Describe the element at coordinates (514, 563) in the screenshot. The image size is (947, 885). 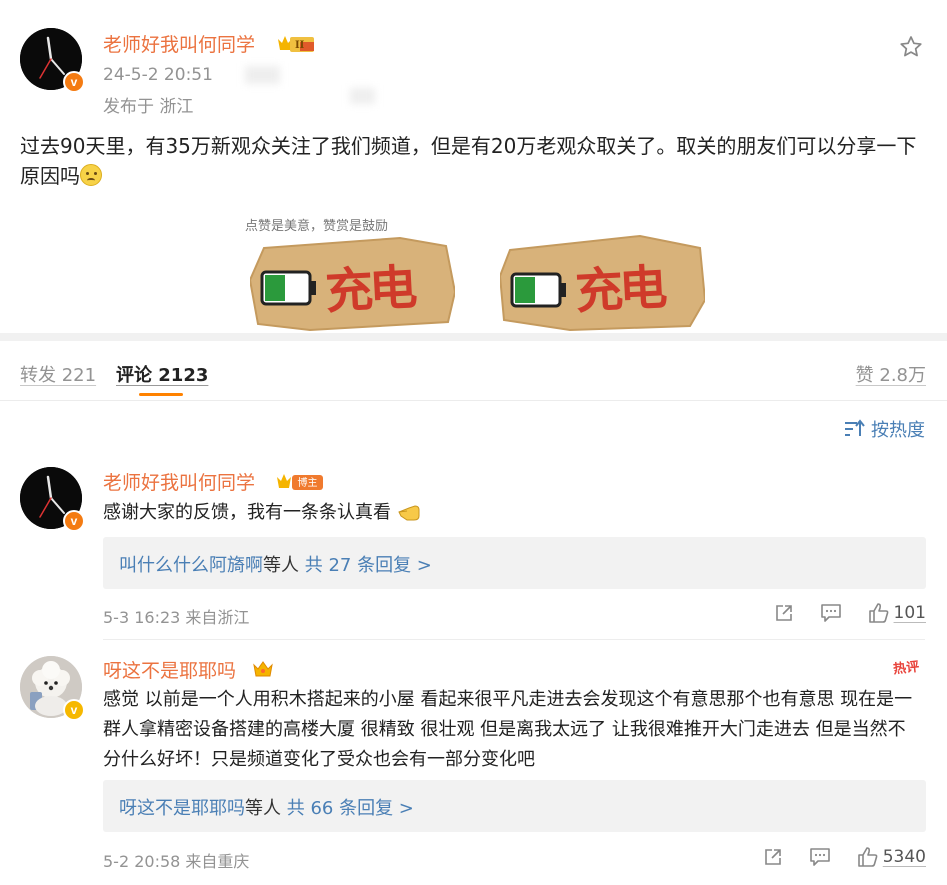
I see `reply-summary: 叫什么什么阿旖啊等人 共 27 条回复 >` at that location.